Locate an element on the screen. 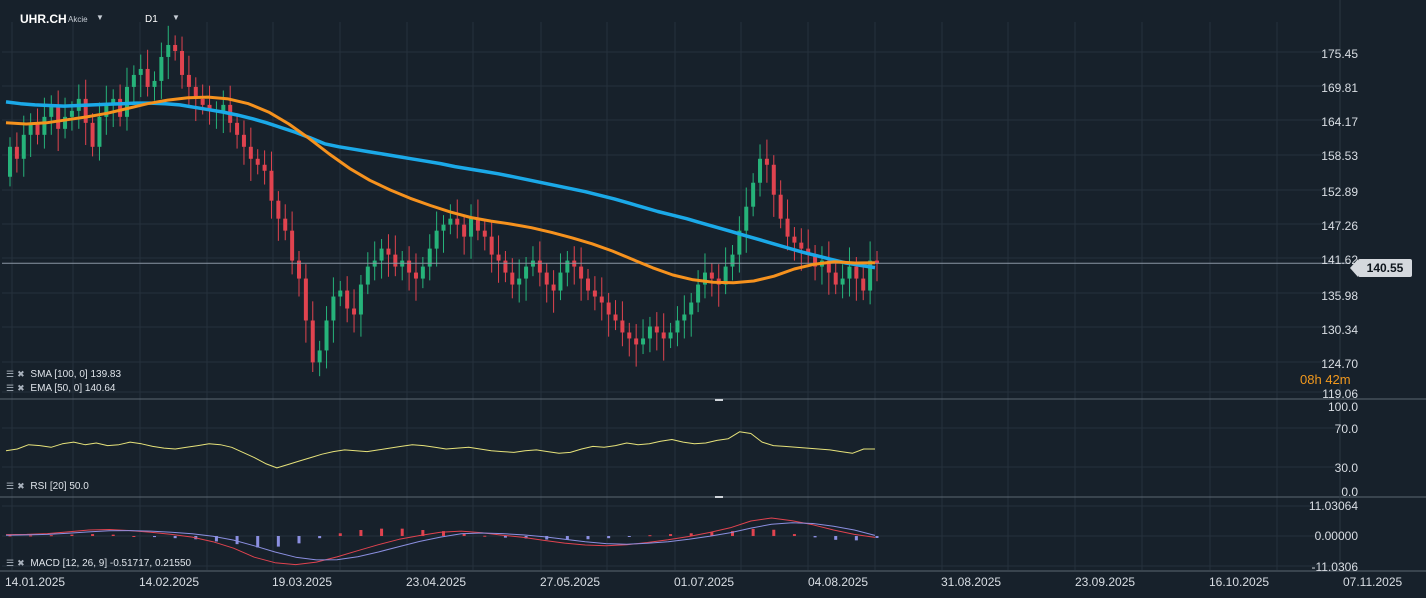 This screenshot has width=1426, height=598. date-axis-label: 04.08.2025 is located at coordinates (838, 582).